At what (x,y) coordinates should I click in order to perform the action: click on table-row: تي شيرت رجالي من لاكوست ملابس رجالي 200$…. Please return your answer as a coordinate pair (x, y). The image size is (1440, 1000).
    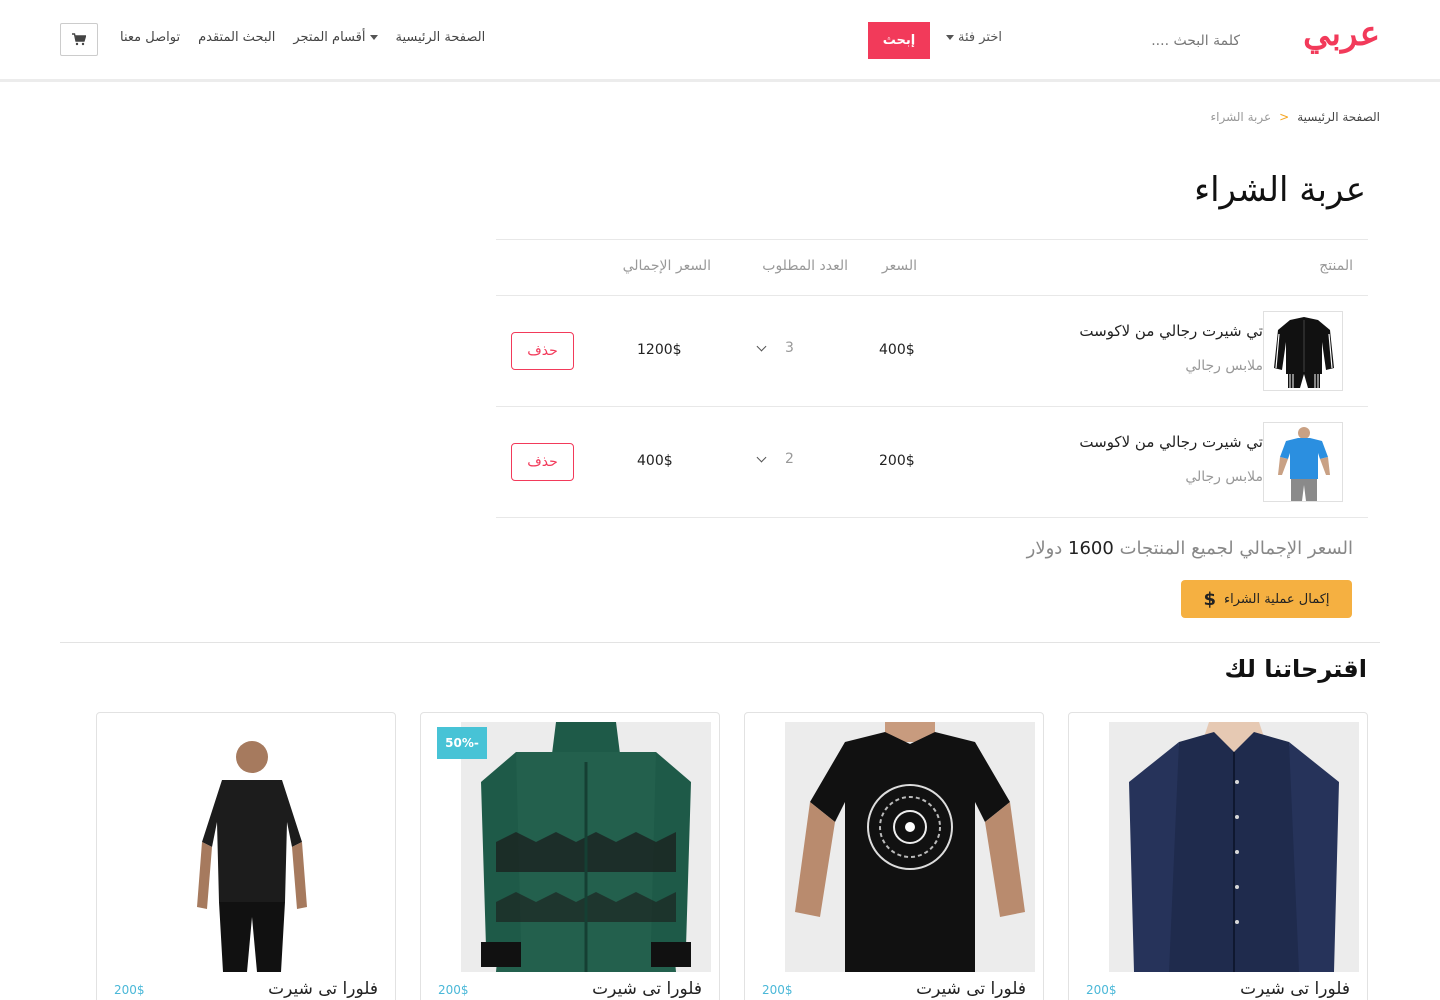
    Looking at the image, I should click on (932, 462).